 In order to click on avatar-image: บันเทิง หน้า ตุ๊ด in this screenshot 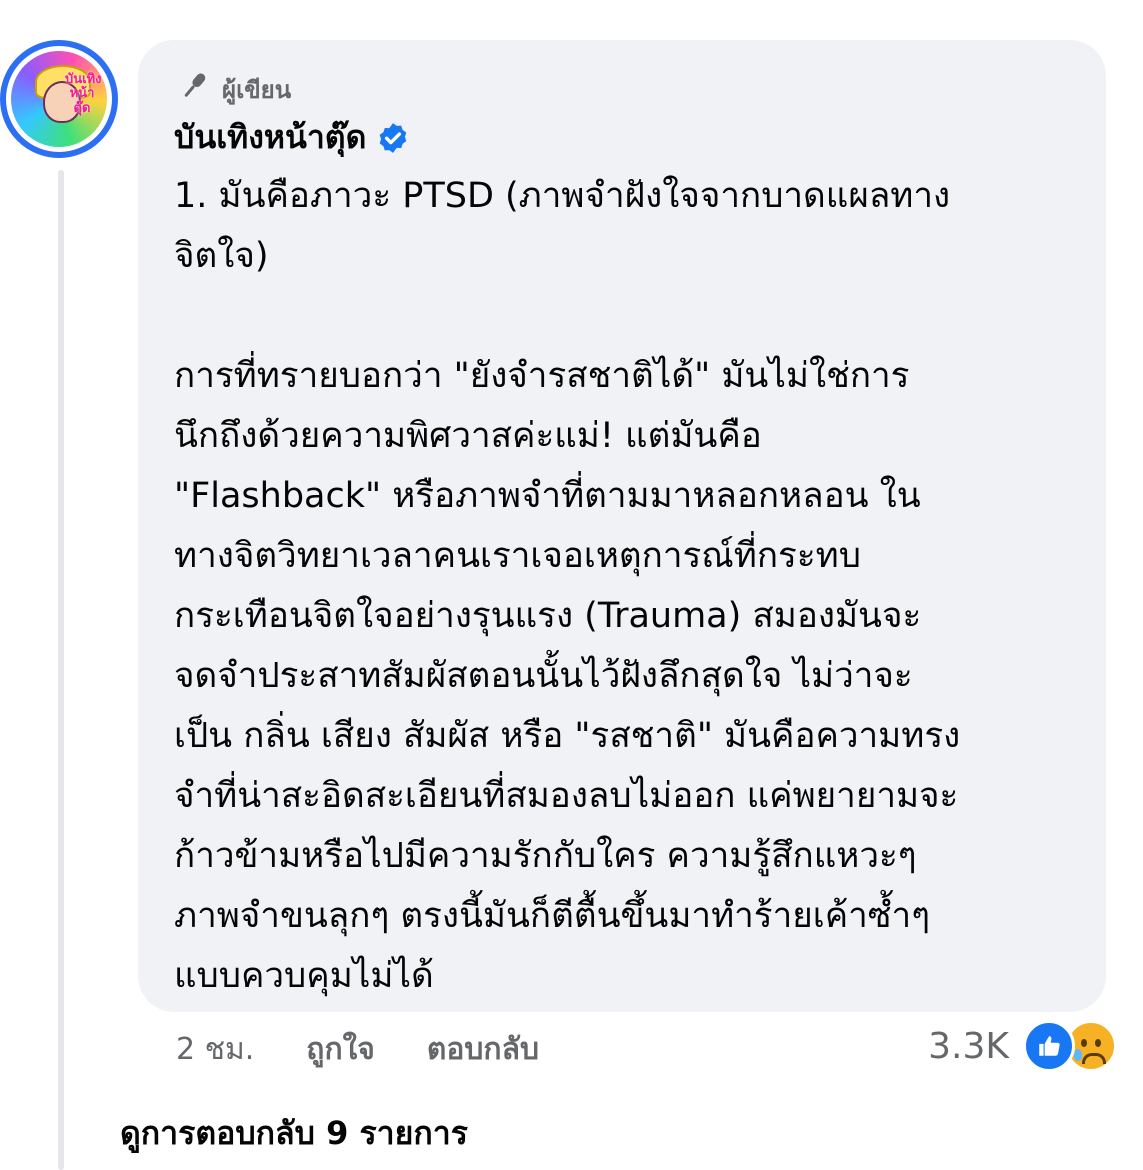, I will do `click(59, 99)`.